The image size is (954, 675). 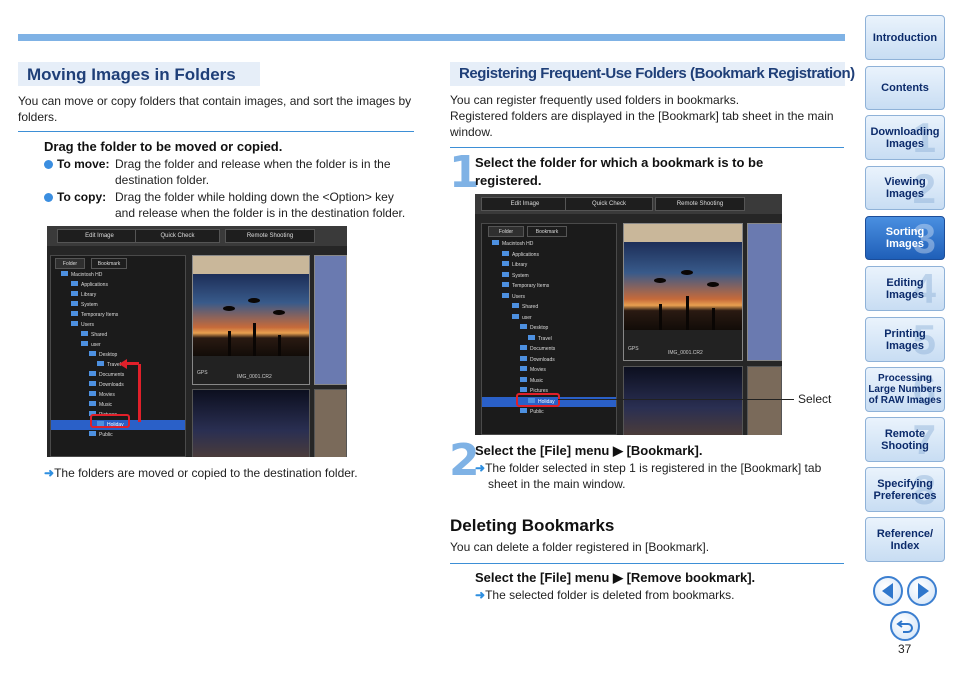 I want to click on panel-tab-bookmark: Bookmark, so click(x=109, y=263).